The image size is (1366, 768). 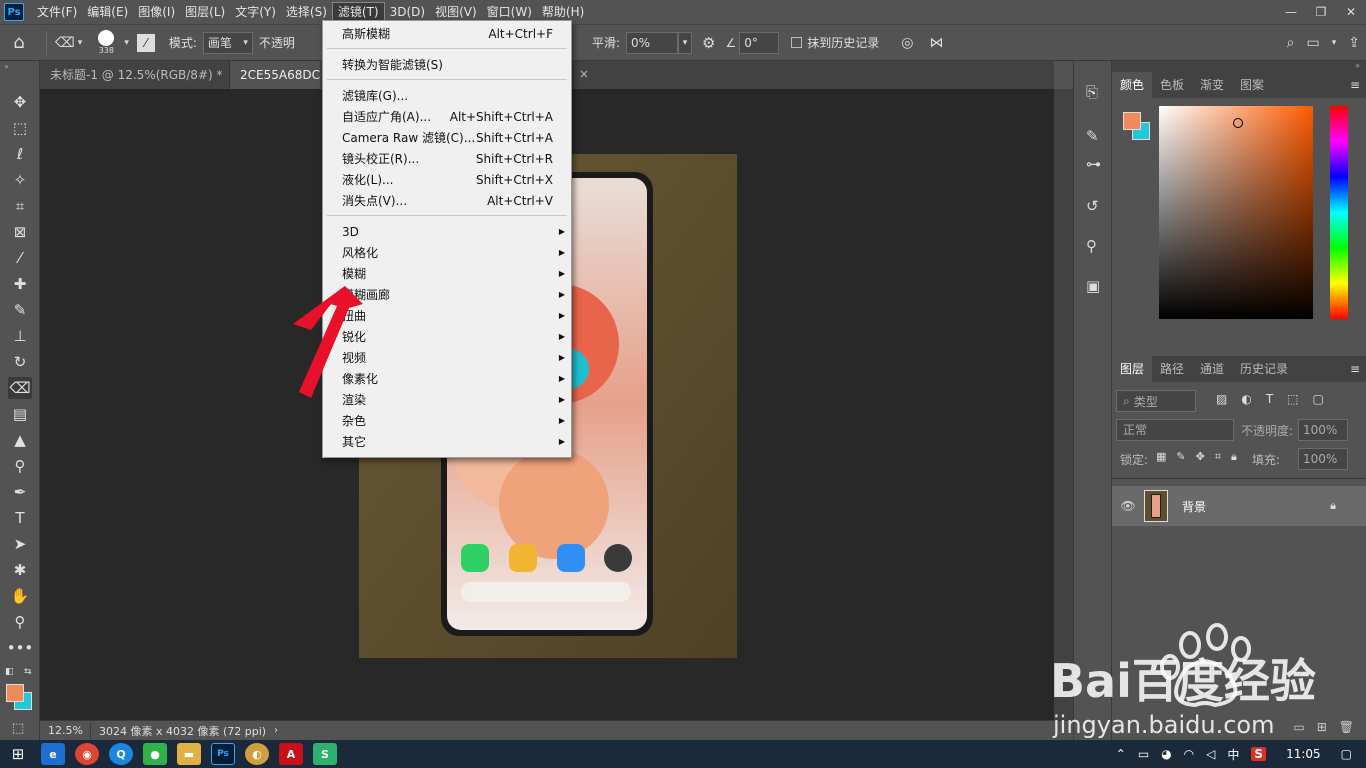 What do you see at coordinates (1092, 136) in the screenshot?
I see `brush-settings-panel-icon: ✎` at bounding box center [1092, 136].